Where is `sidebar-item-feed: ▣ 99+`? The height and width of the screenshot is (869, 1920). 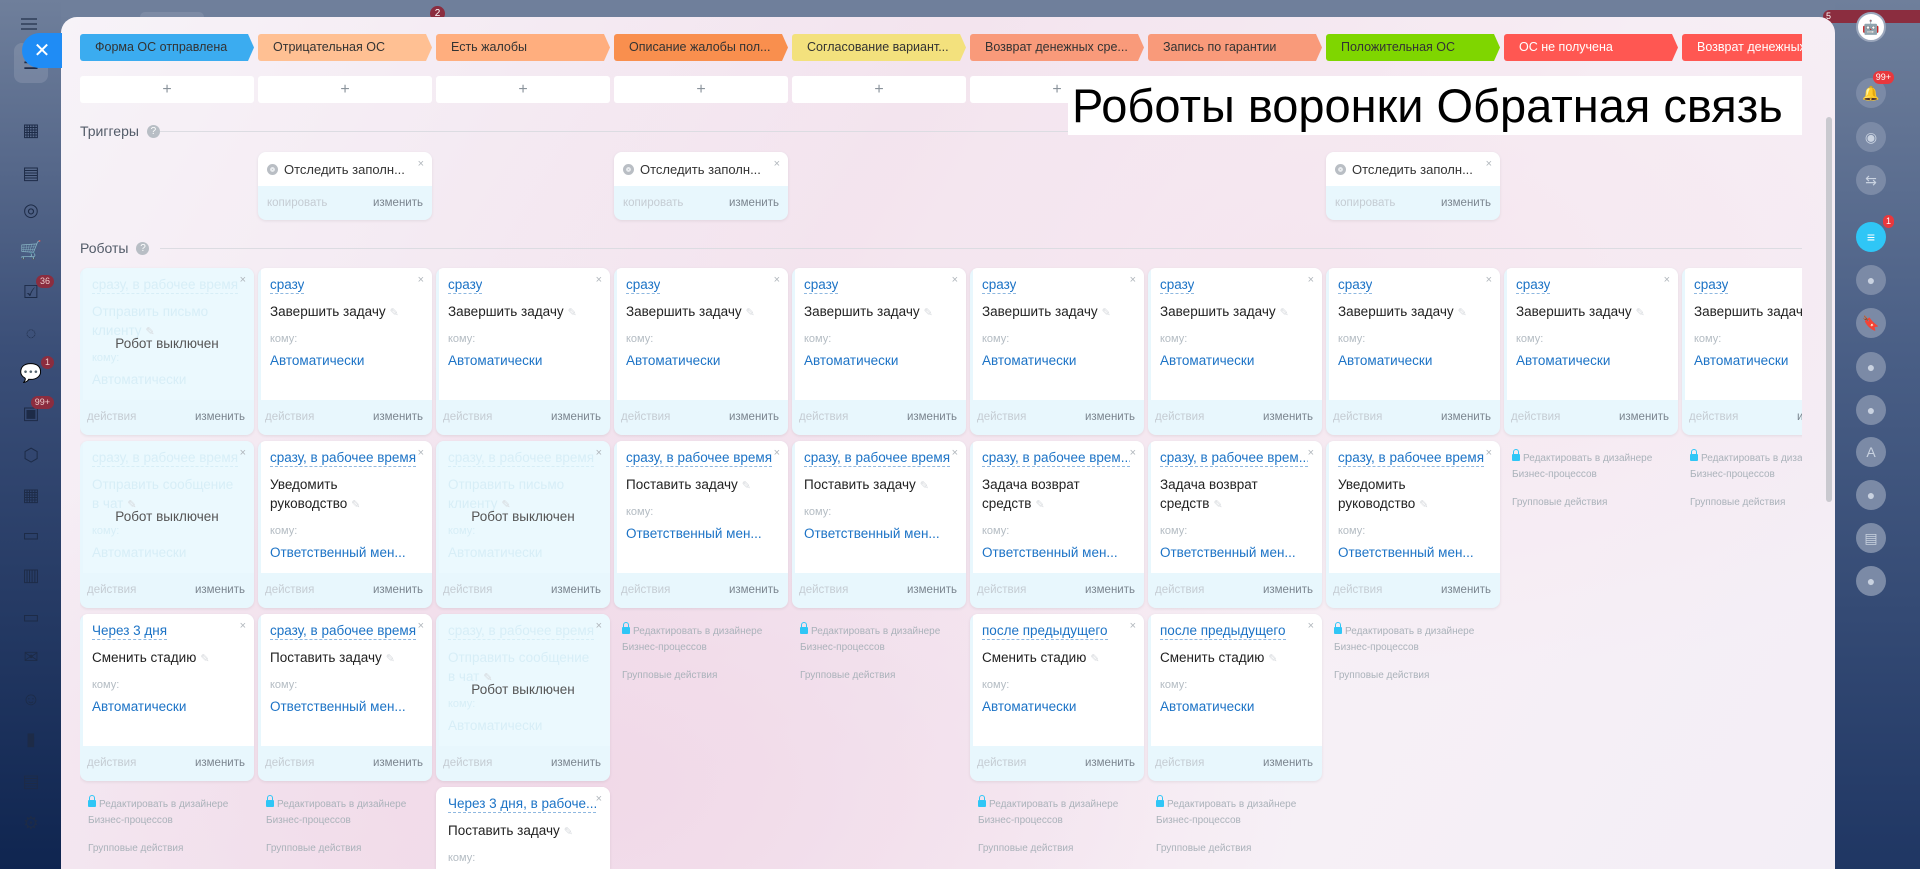 sidebar-item-feed: ▣ 99+ is located at coordinates (34, 412).